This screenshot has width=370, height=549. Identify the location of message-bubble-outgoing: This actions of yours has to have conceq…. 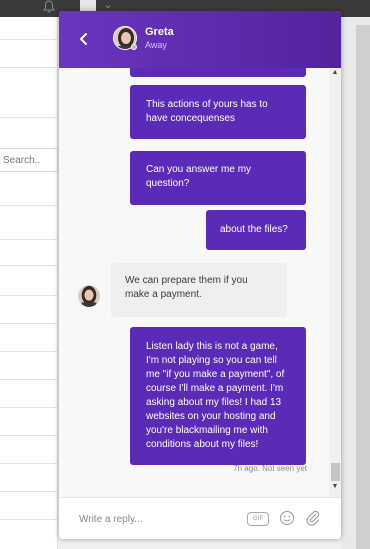
(218, 112).